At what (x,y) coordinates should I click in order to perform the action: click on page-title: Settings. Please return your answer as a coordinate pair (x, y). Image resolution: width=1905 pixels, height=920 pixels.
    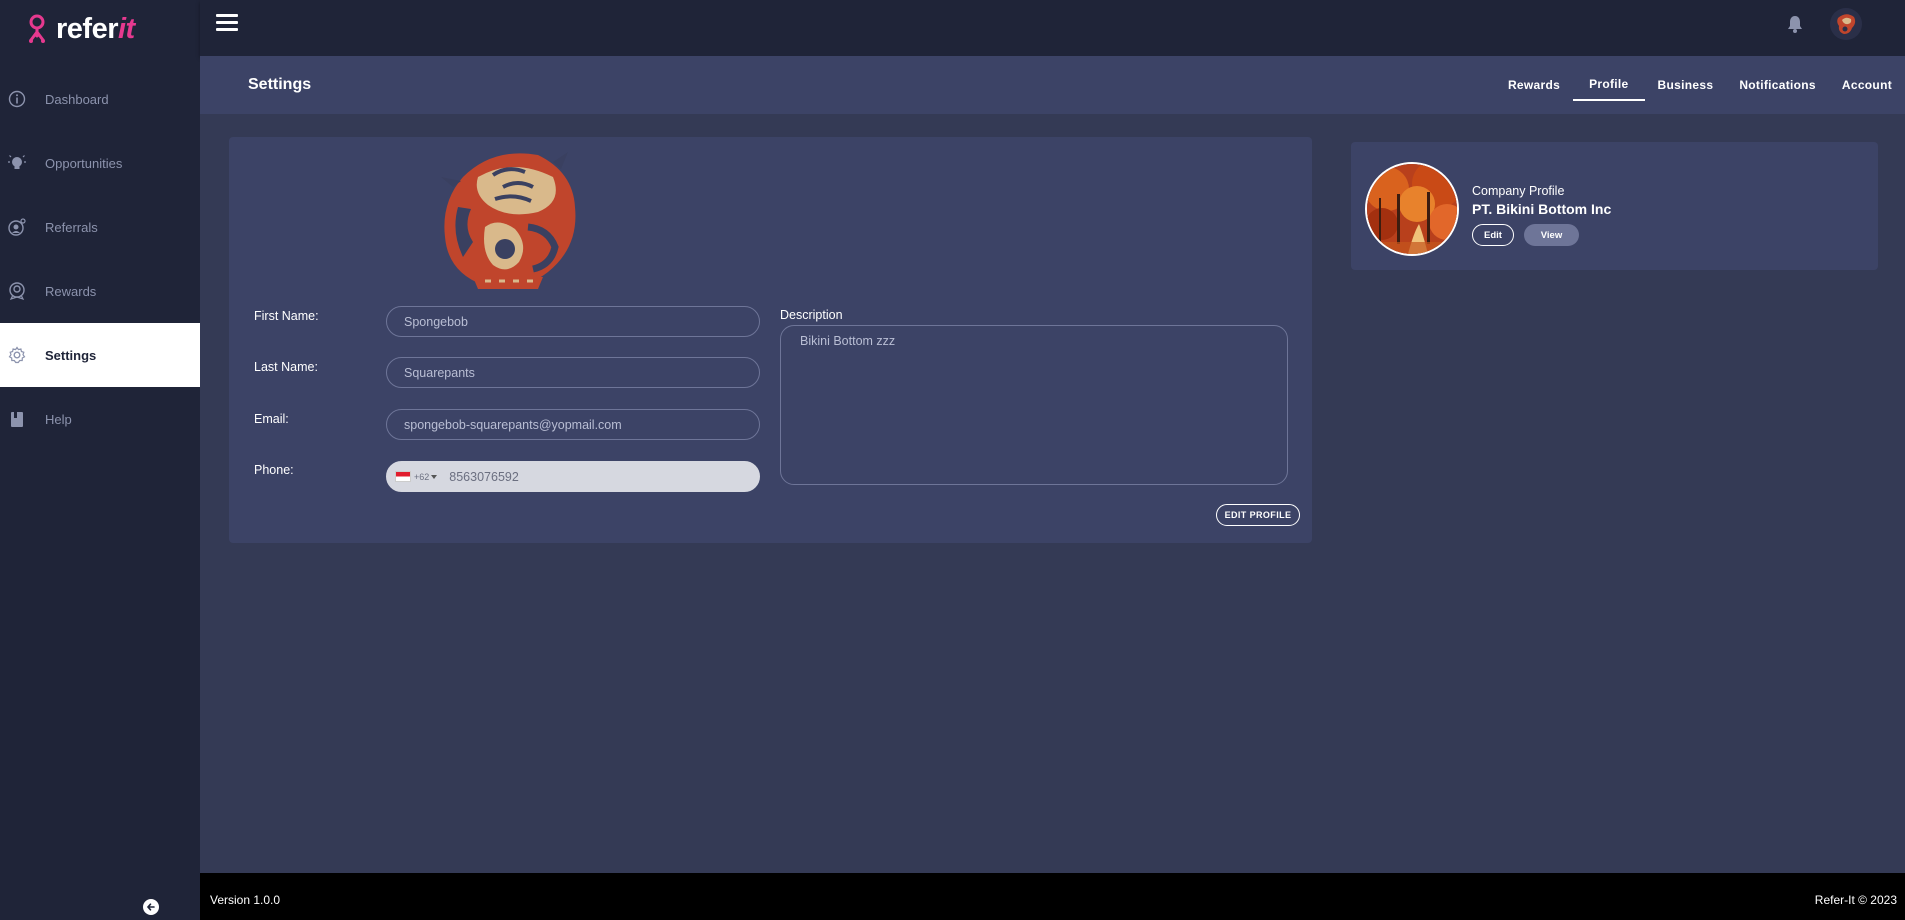
    Looking at the image, I should click on (280, 84).